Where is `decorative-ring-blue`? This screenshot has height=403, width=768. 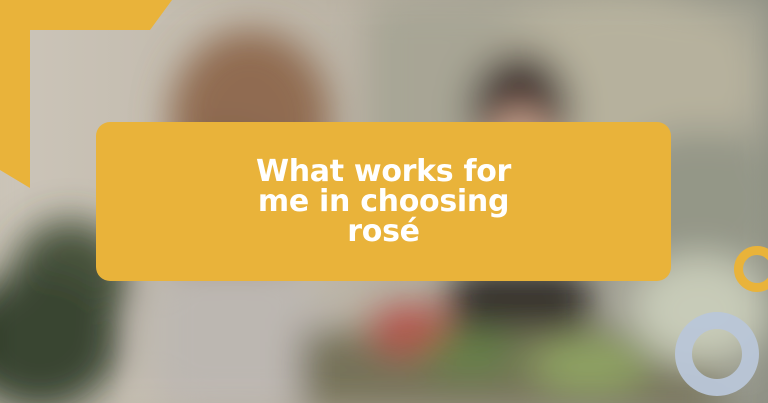
decorative-ring-blue is located at coordinates (717, 354).